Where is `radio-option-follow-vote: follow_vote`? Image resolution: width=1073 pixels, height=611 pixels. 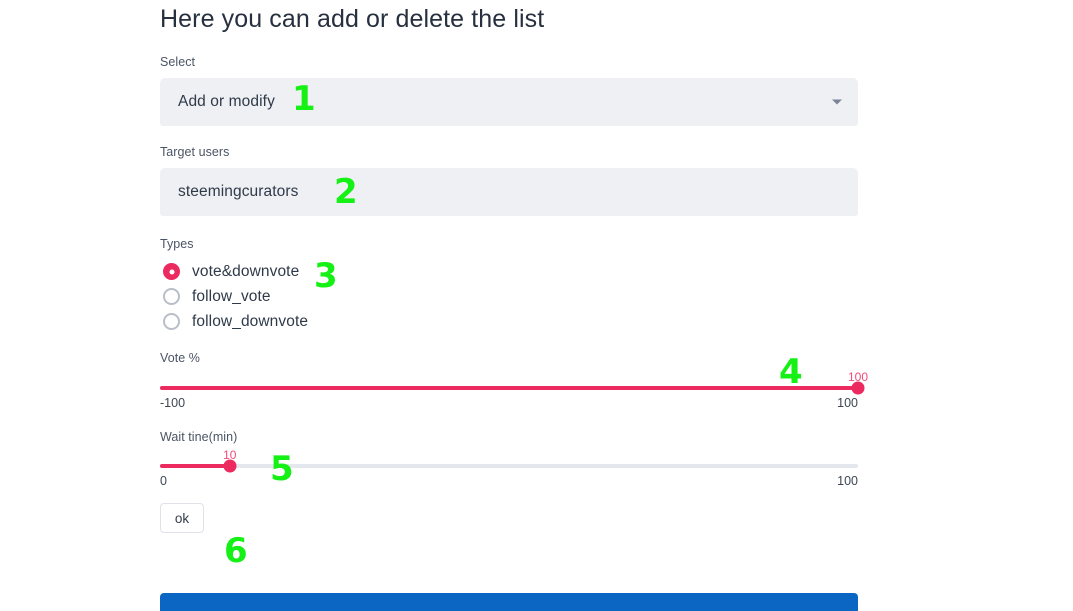 radio-option-follow-vote: follow_vote is located at coordinates (509, 296).